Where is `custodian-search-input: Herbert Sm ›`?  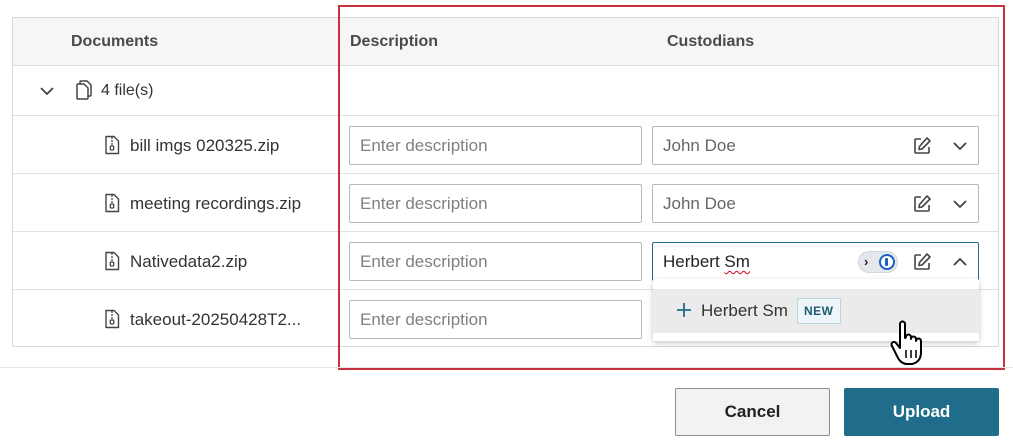
custodian-search-input: Herbert Sm › is located at coordinates (815, 261).